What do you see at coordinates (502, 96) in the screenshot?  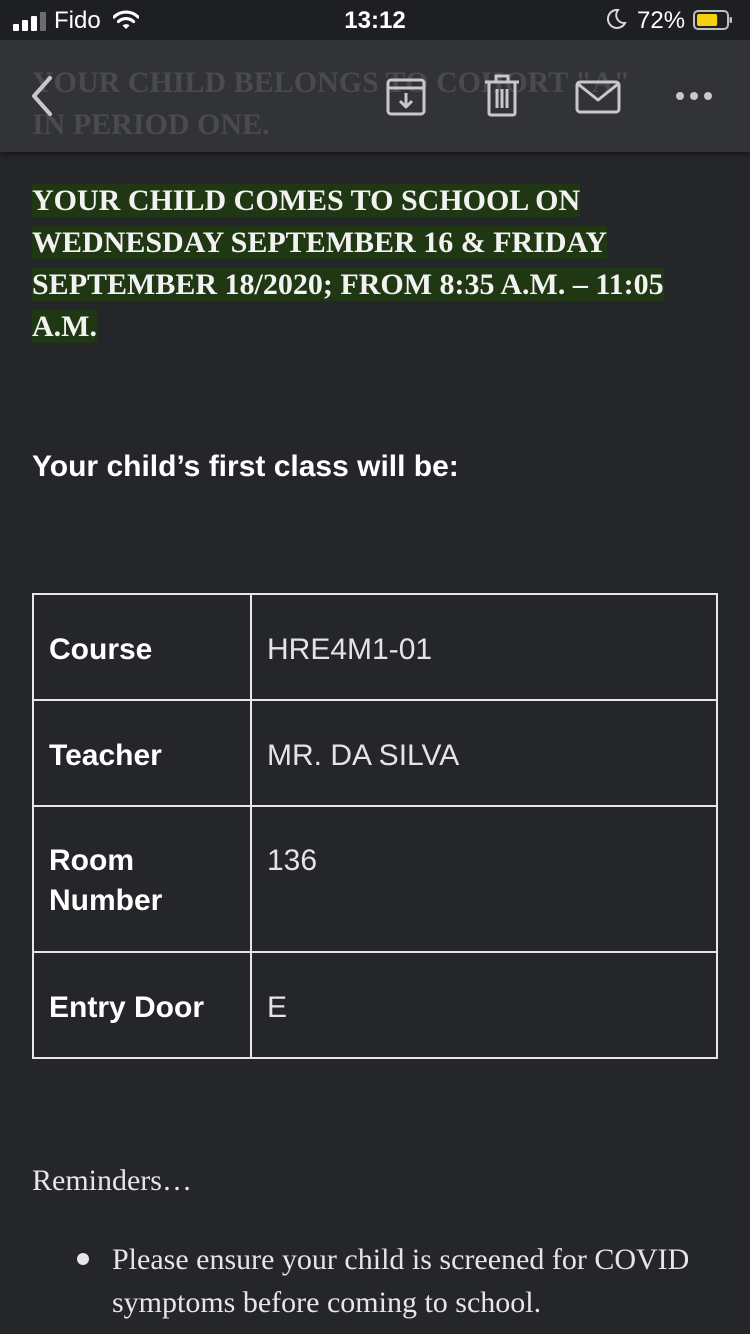 I see `trash-icon` at bounding box center [502, 96].